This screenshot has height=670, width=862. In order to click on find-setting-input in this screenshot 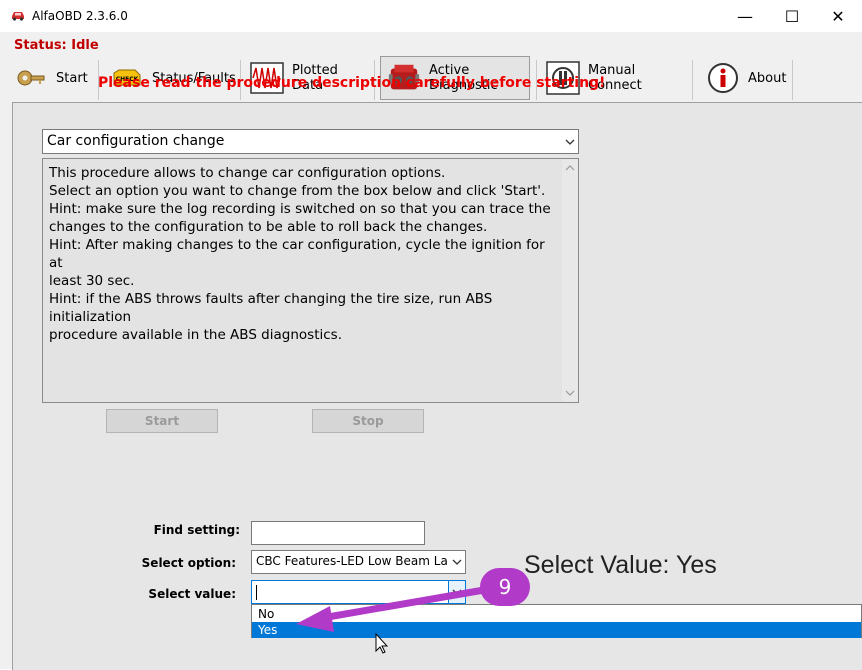, I will do `click(338, 533)`.